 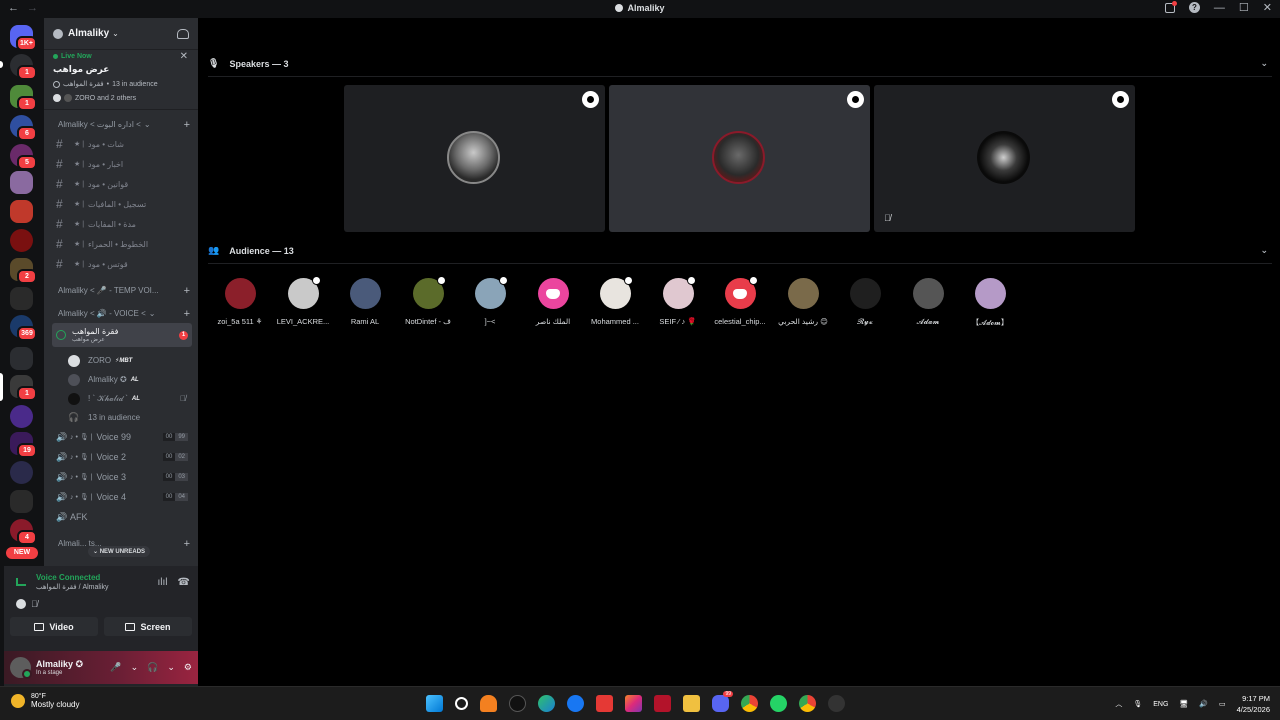 I want to click on close-icon: ✕, so click(x=184, y=56).